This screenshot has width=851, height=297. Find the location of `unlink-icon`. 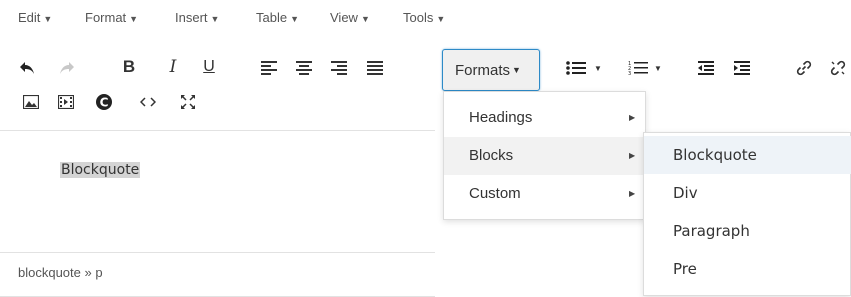

unlink-icon is located at coordinates (840, 68).